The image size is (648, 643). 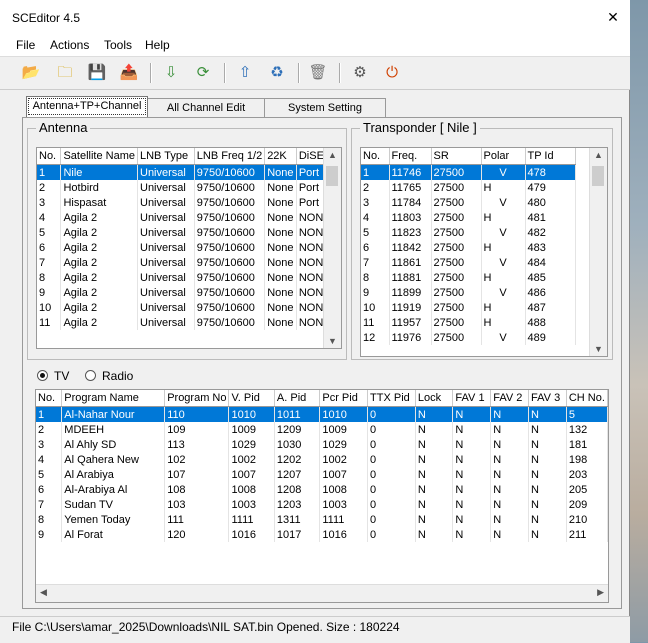 What do you see at coordinates (322, 444) in the screenshot?
I see `table-row: 3 Al Ahly SD 113 1029 1030 1029 0 N N N N 181` at bounding box center [322, 444].